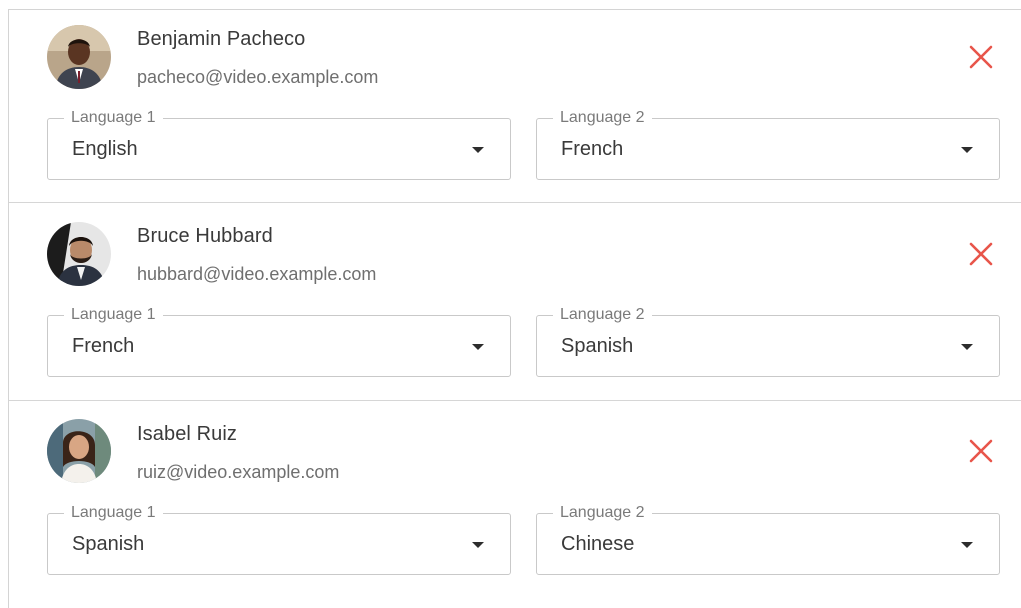  Describe the element at coordinates (768, 341) in the screenshot. I see `language-2-select: Language 2 Spanish` at that location.